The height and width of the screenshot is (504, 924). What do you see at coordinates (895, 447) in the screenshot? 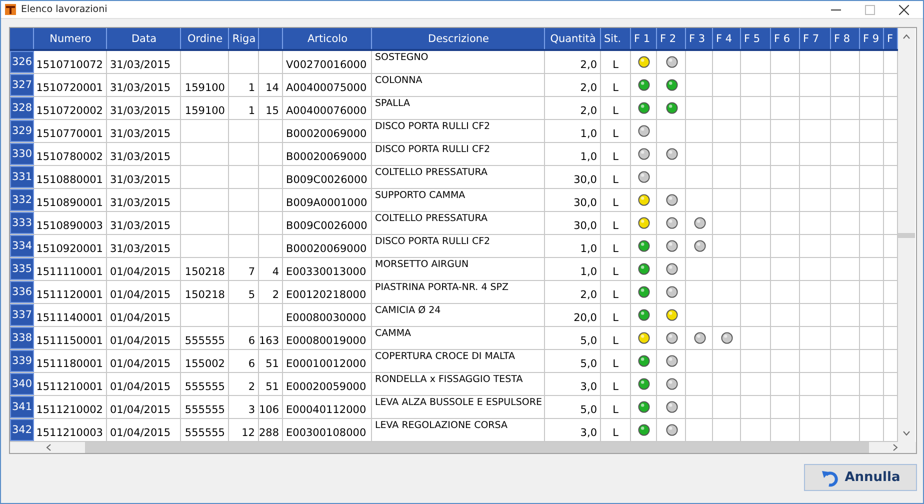
I see `scroll-right-icon` at bounding box center [895, 447].